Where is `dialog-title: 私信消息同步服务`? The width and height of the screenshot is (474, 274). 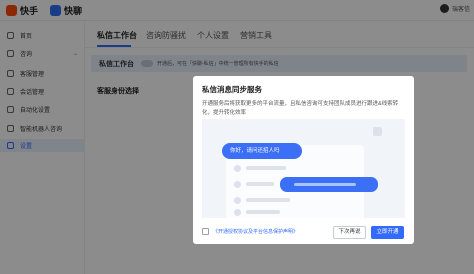
dialog-title: 私信消息同步服务 is located at coordinates (232, 89).